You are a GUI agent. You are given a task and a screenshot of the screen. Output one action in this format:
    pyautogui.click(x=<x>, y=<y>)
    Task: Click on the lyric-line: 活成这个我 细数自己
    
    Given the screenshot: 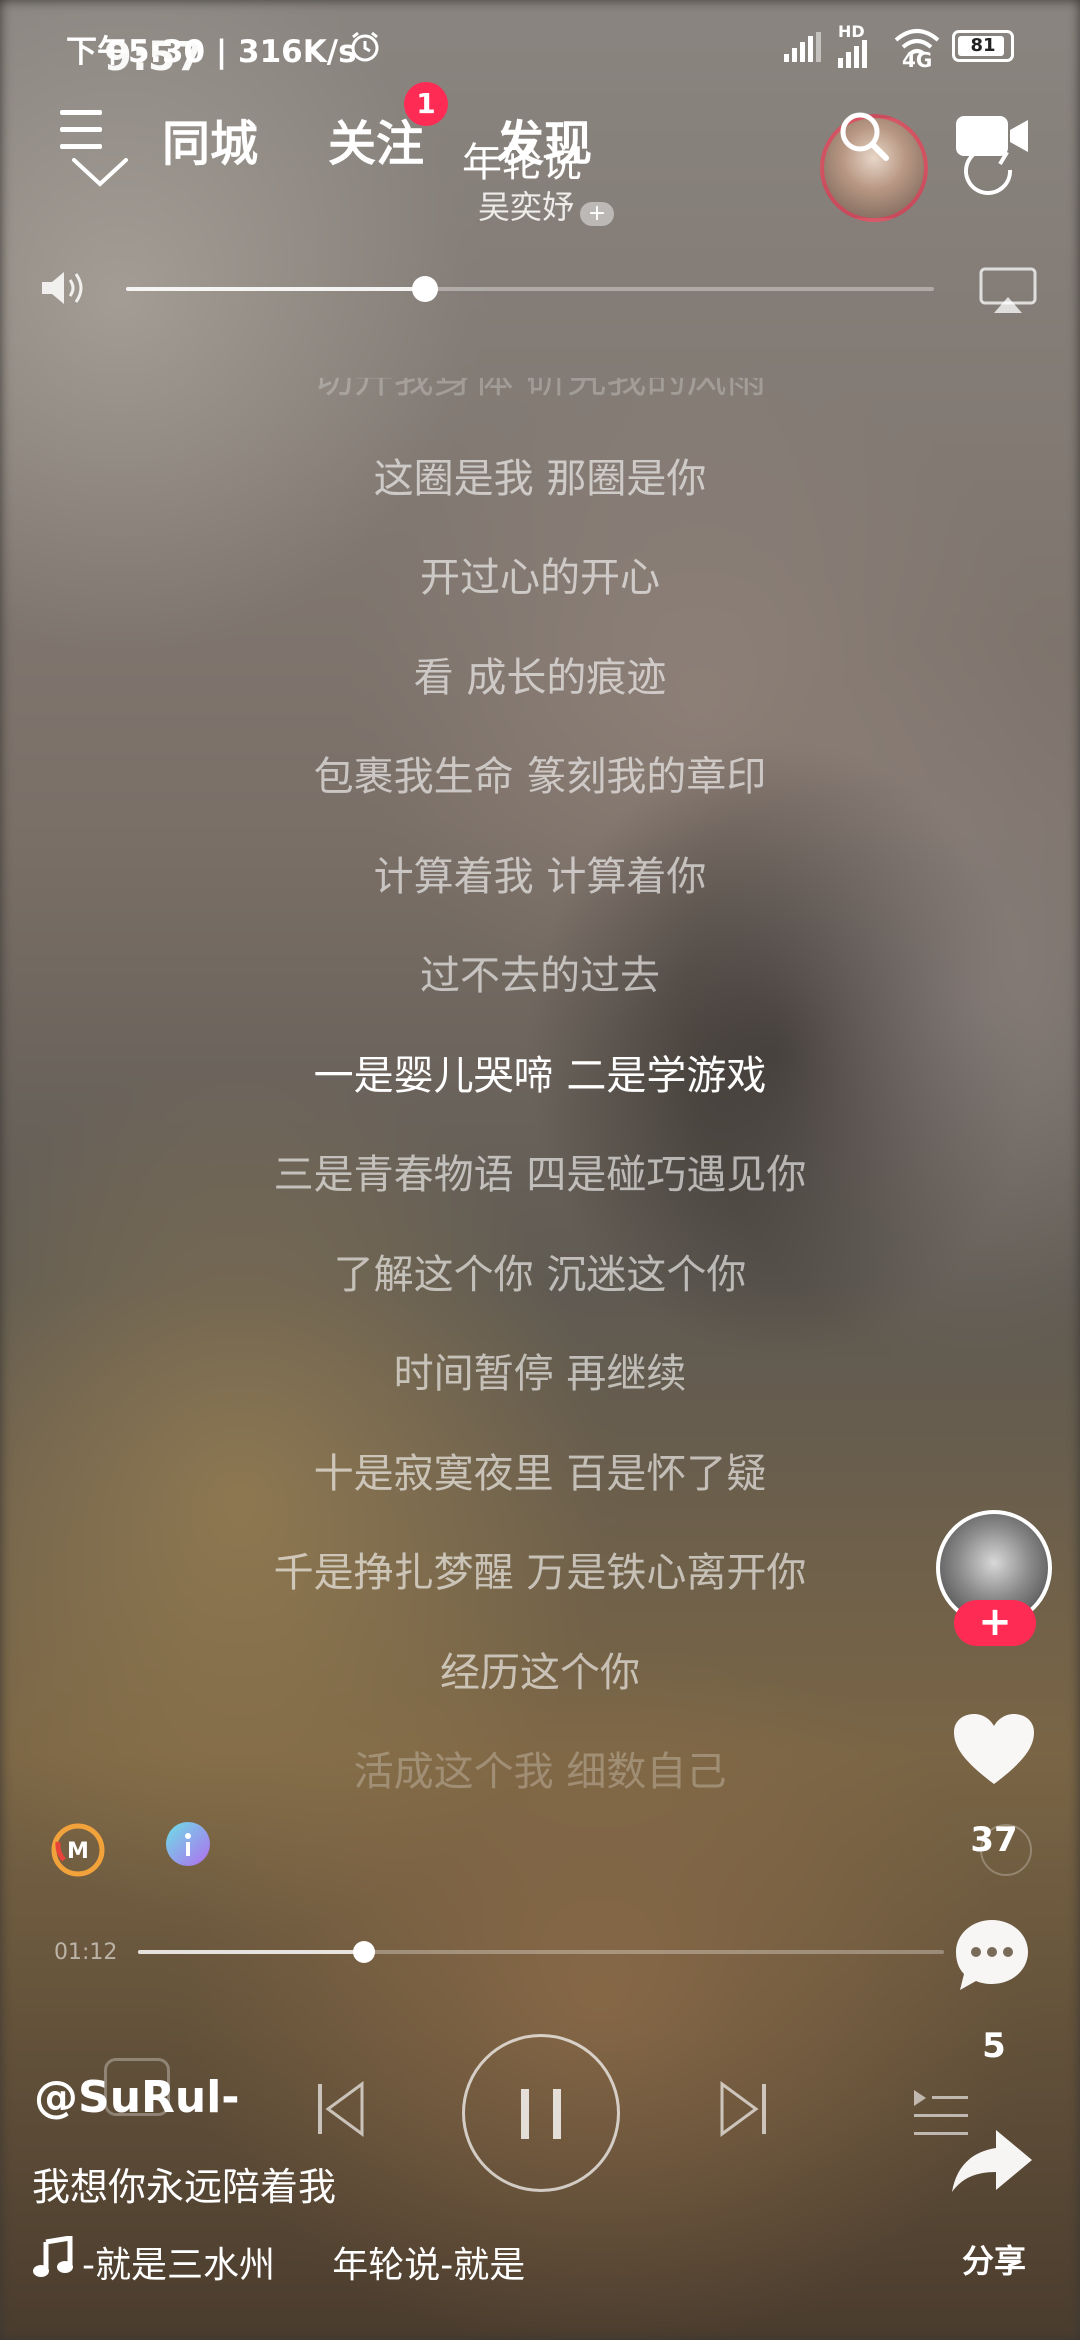 What is the action you would take?
    pyautogui.click(x=540, y=1768)
    